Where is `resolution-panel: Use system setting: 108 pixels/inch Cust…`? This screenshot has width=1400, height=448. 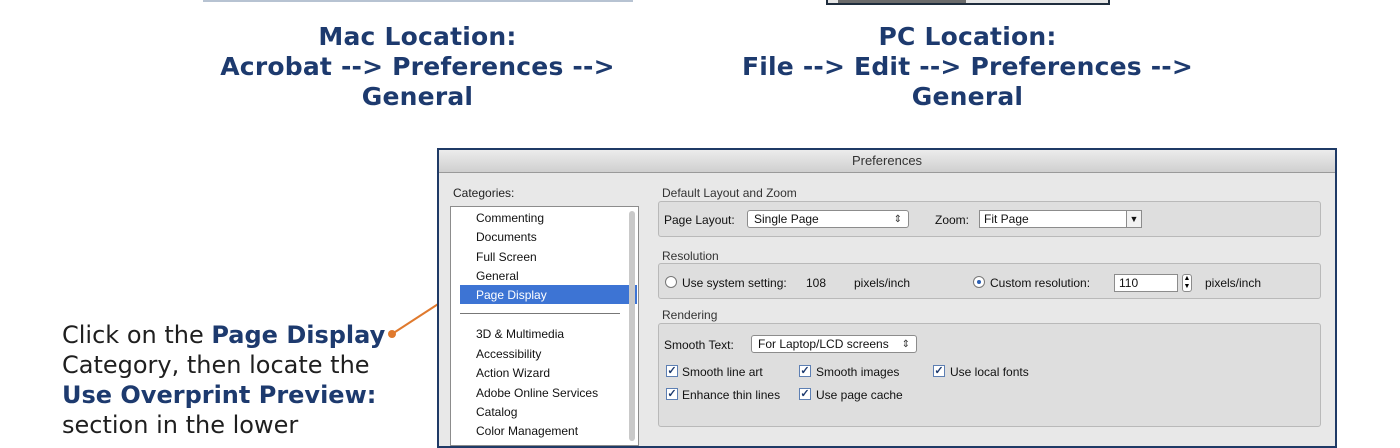 resolution-panel: Use system setting: 108 pixels/inch Cust… is located at coordinates (989, 281).